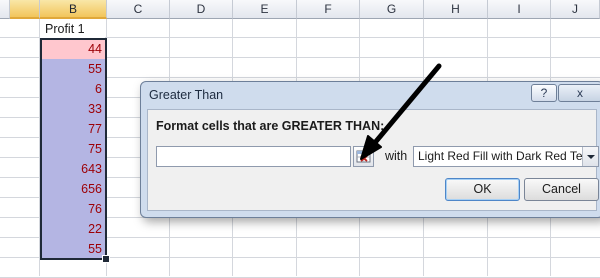  What do you see at coordinates (72, 229) in the screenshot?
I see `cell-b11: 22` at bounding box center [72, 229].